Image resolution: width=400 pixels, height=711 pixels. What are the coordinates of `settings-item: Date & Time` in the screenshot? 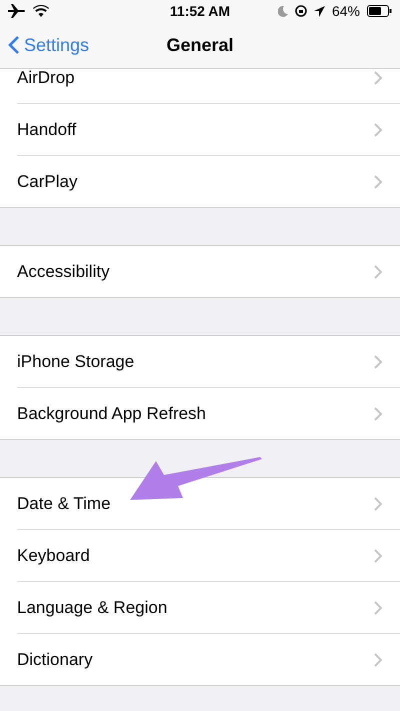 It's located at (64, 504).